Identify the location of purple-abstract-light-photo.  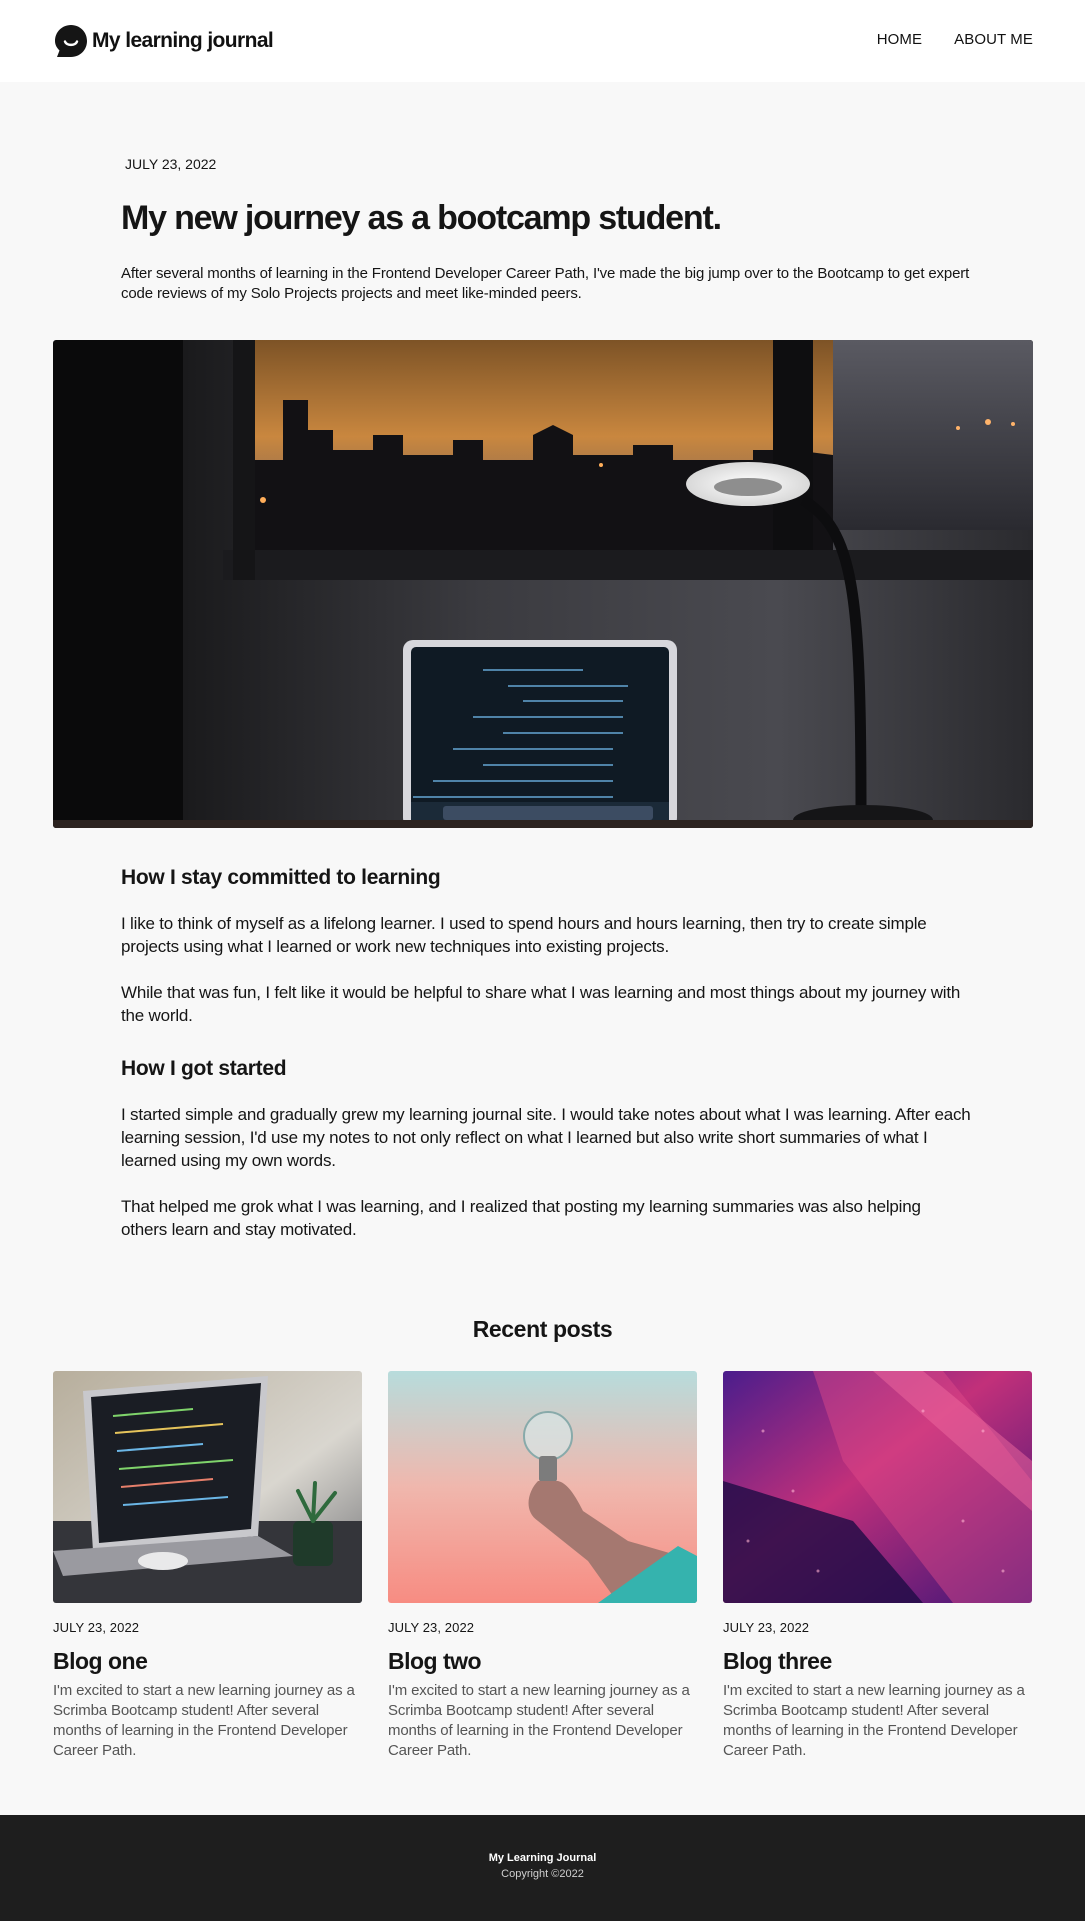
(877, 1487).